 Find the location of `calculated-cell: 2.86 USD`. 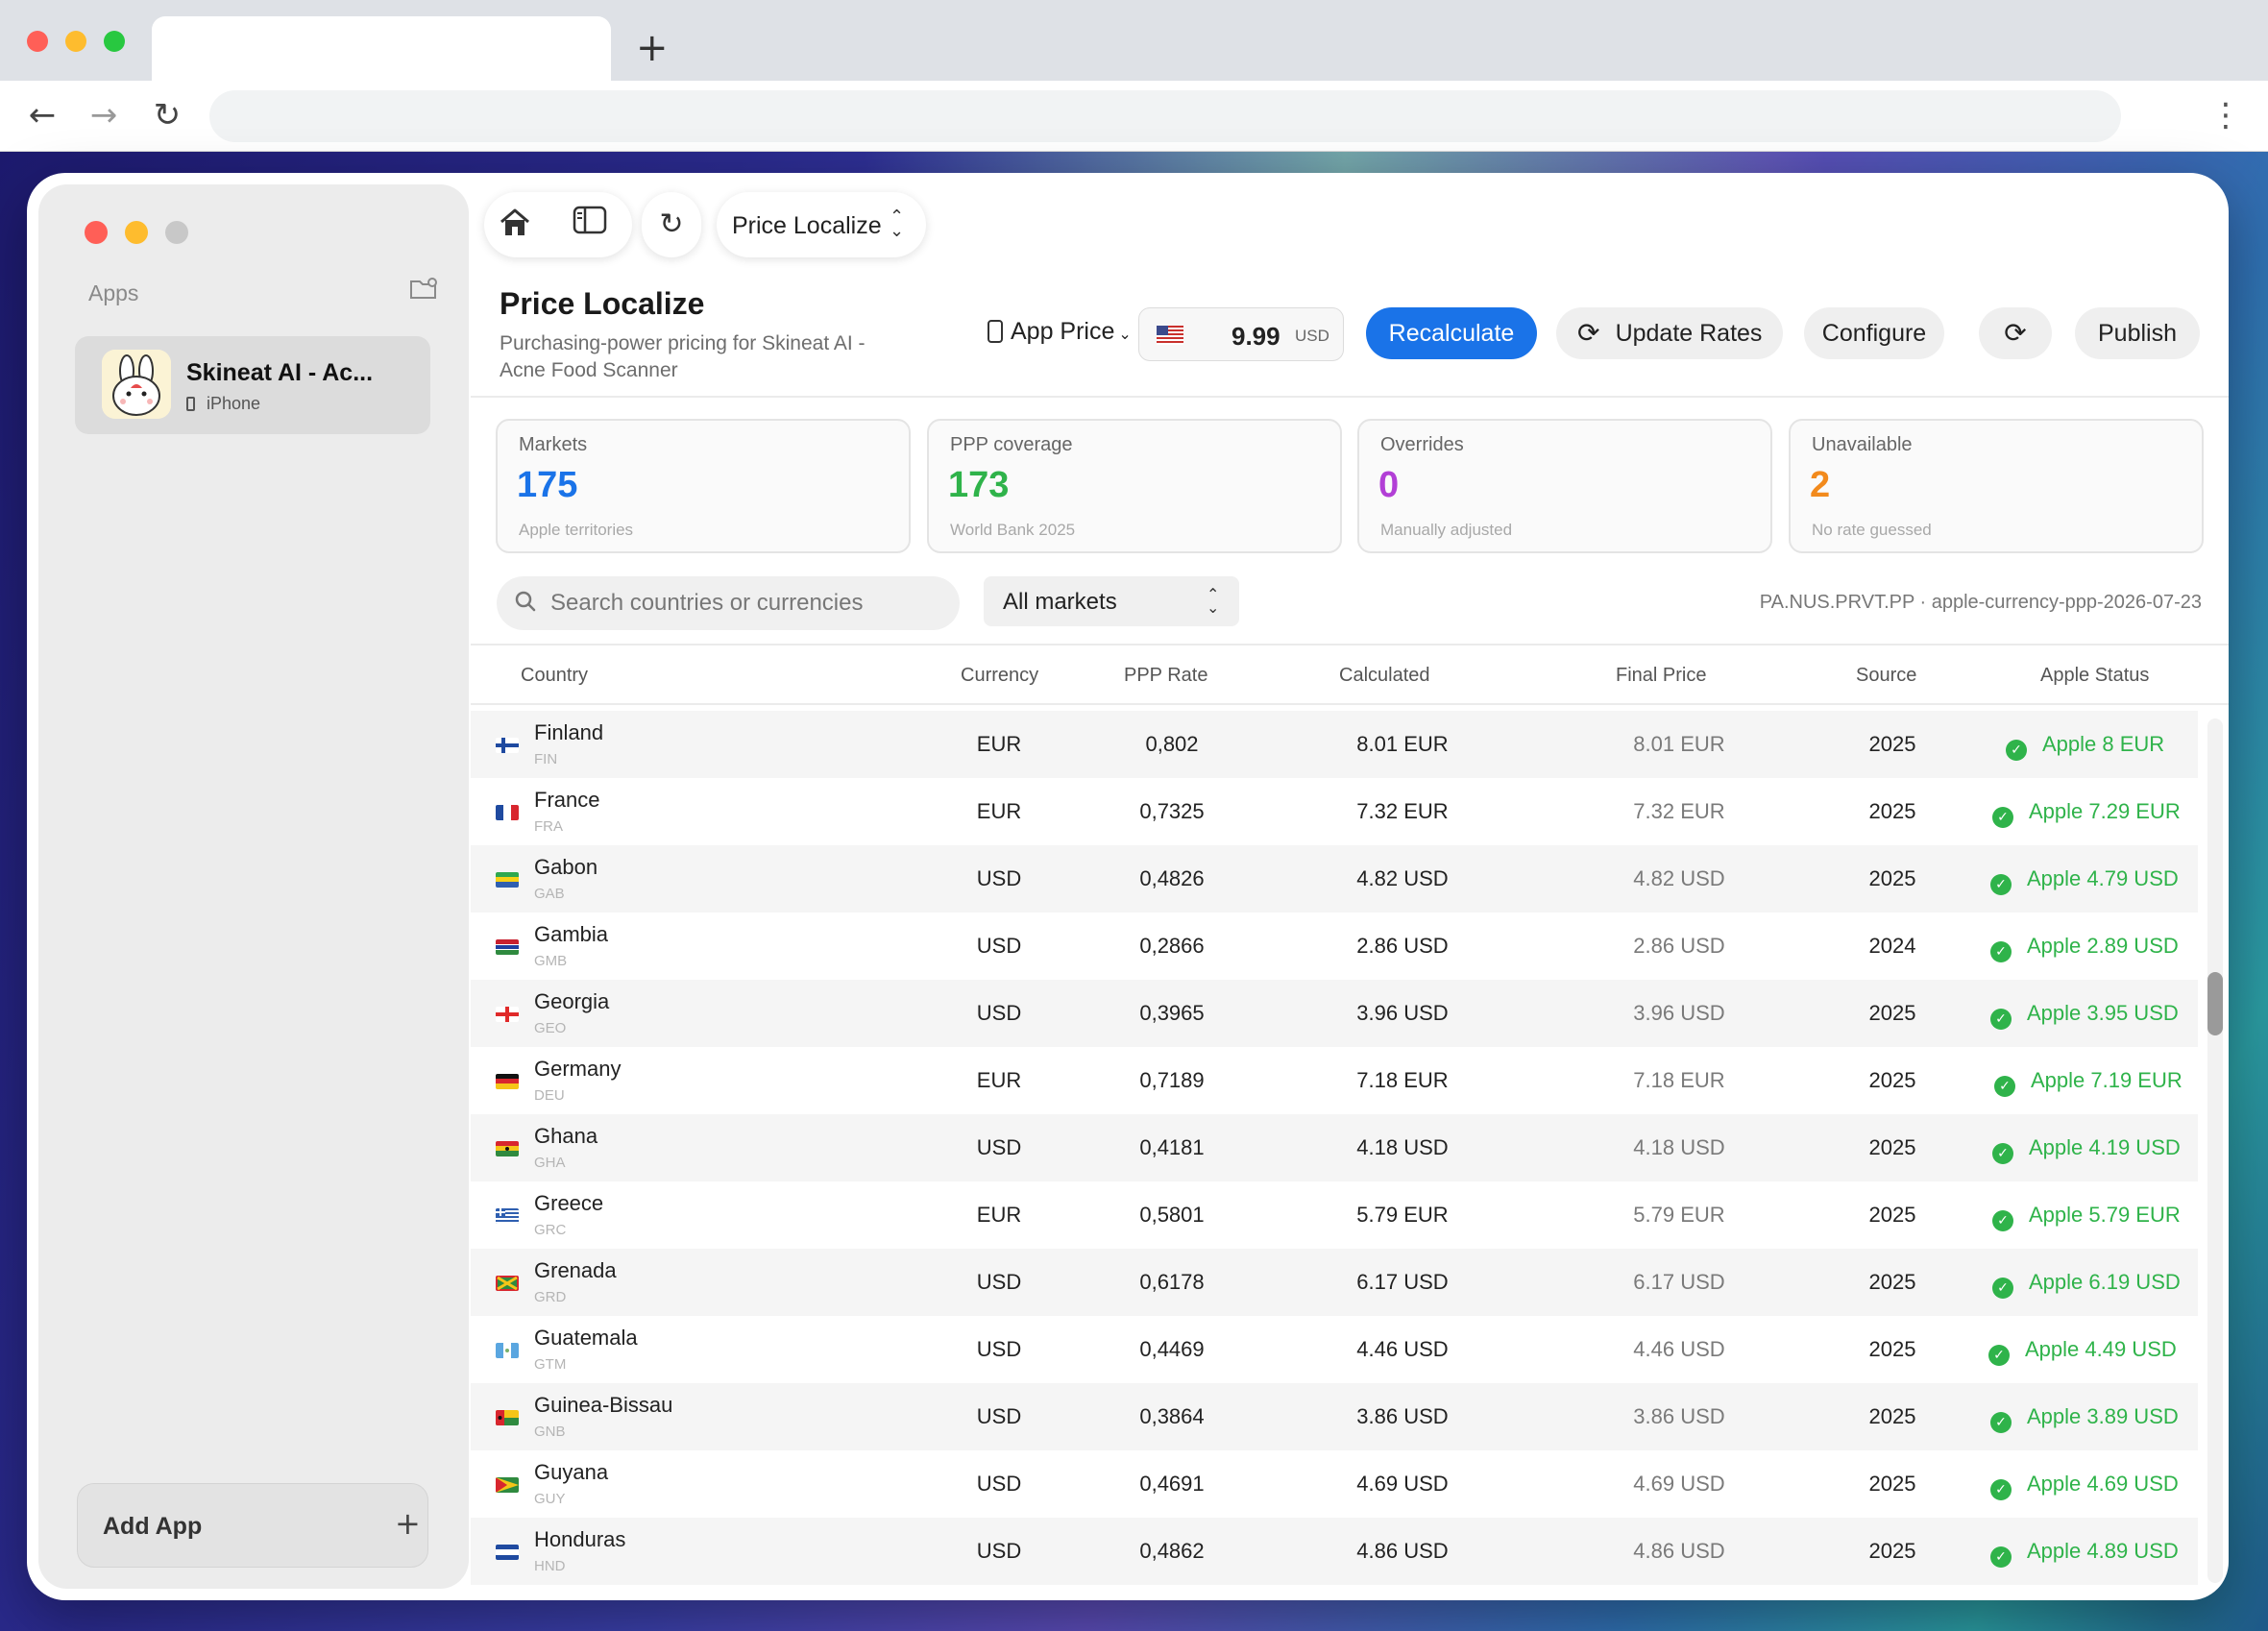

calculated-cell: 2.86 USD is located at coordinates (1402, 946).